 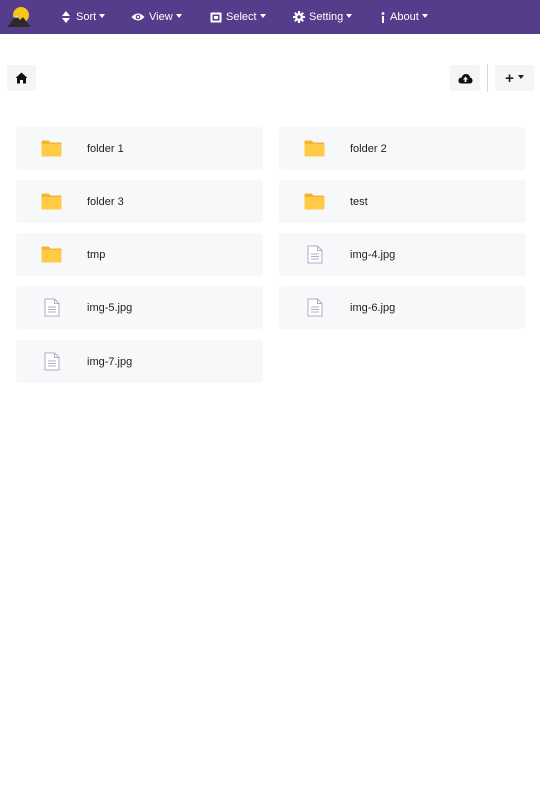 What do you see at coordinates (509, 78) in the screenshot?
I see `add-button-label: +` at bounding box center [509, 78].